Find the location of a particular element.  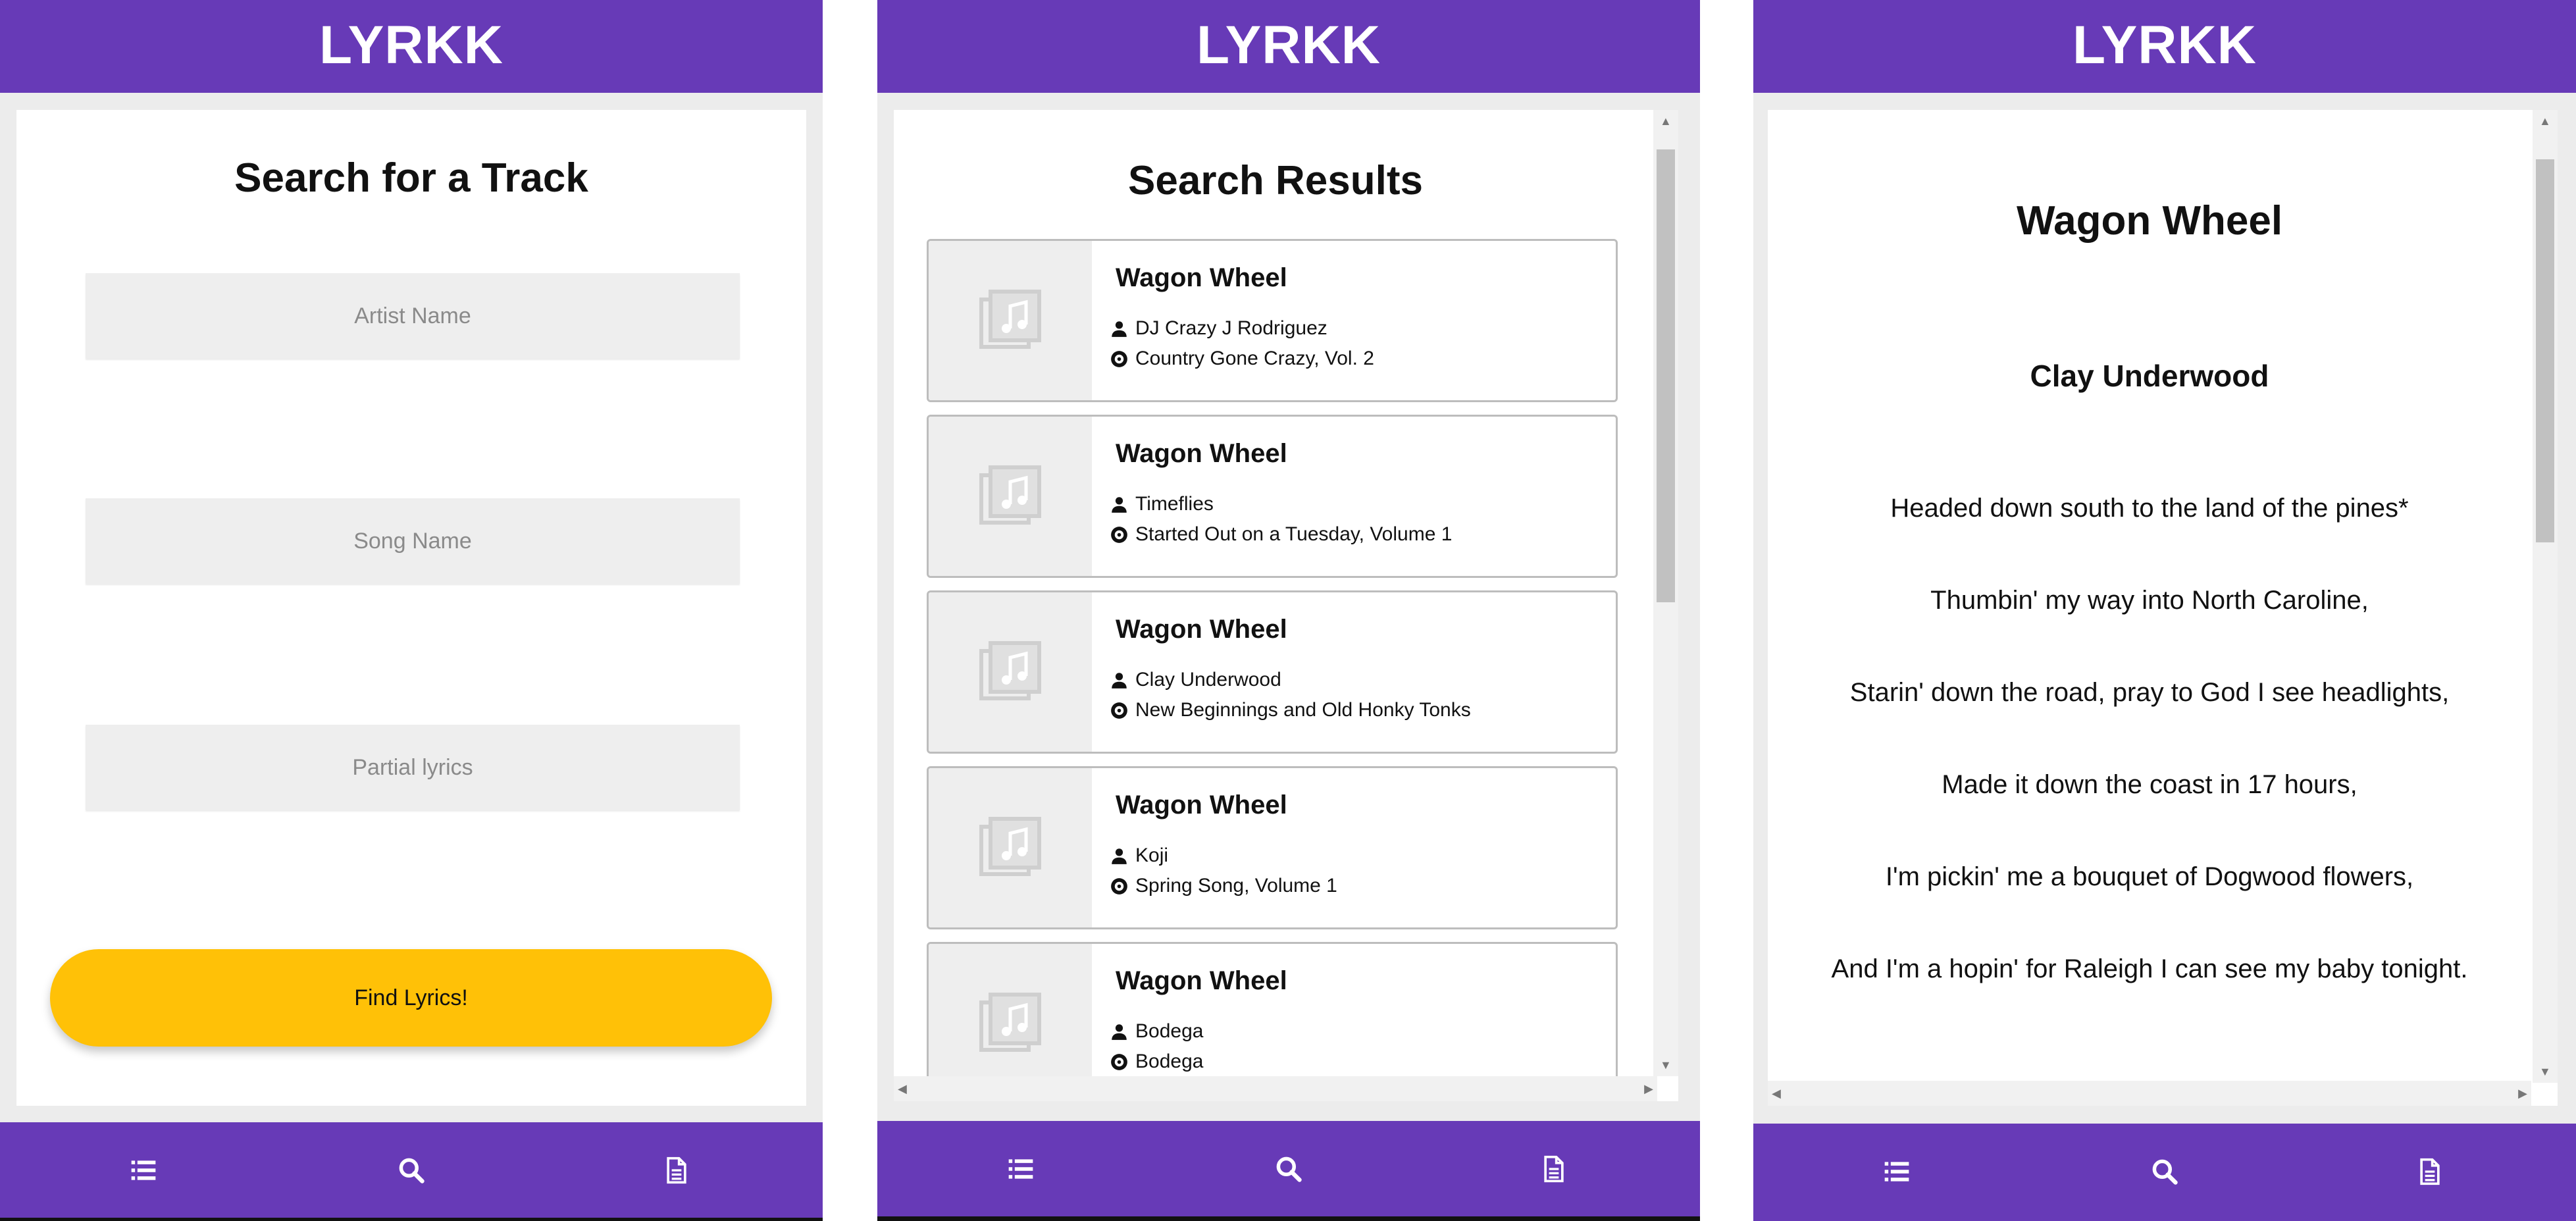

artist-name-input is located at coordinates (413, 316).